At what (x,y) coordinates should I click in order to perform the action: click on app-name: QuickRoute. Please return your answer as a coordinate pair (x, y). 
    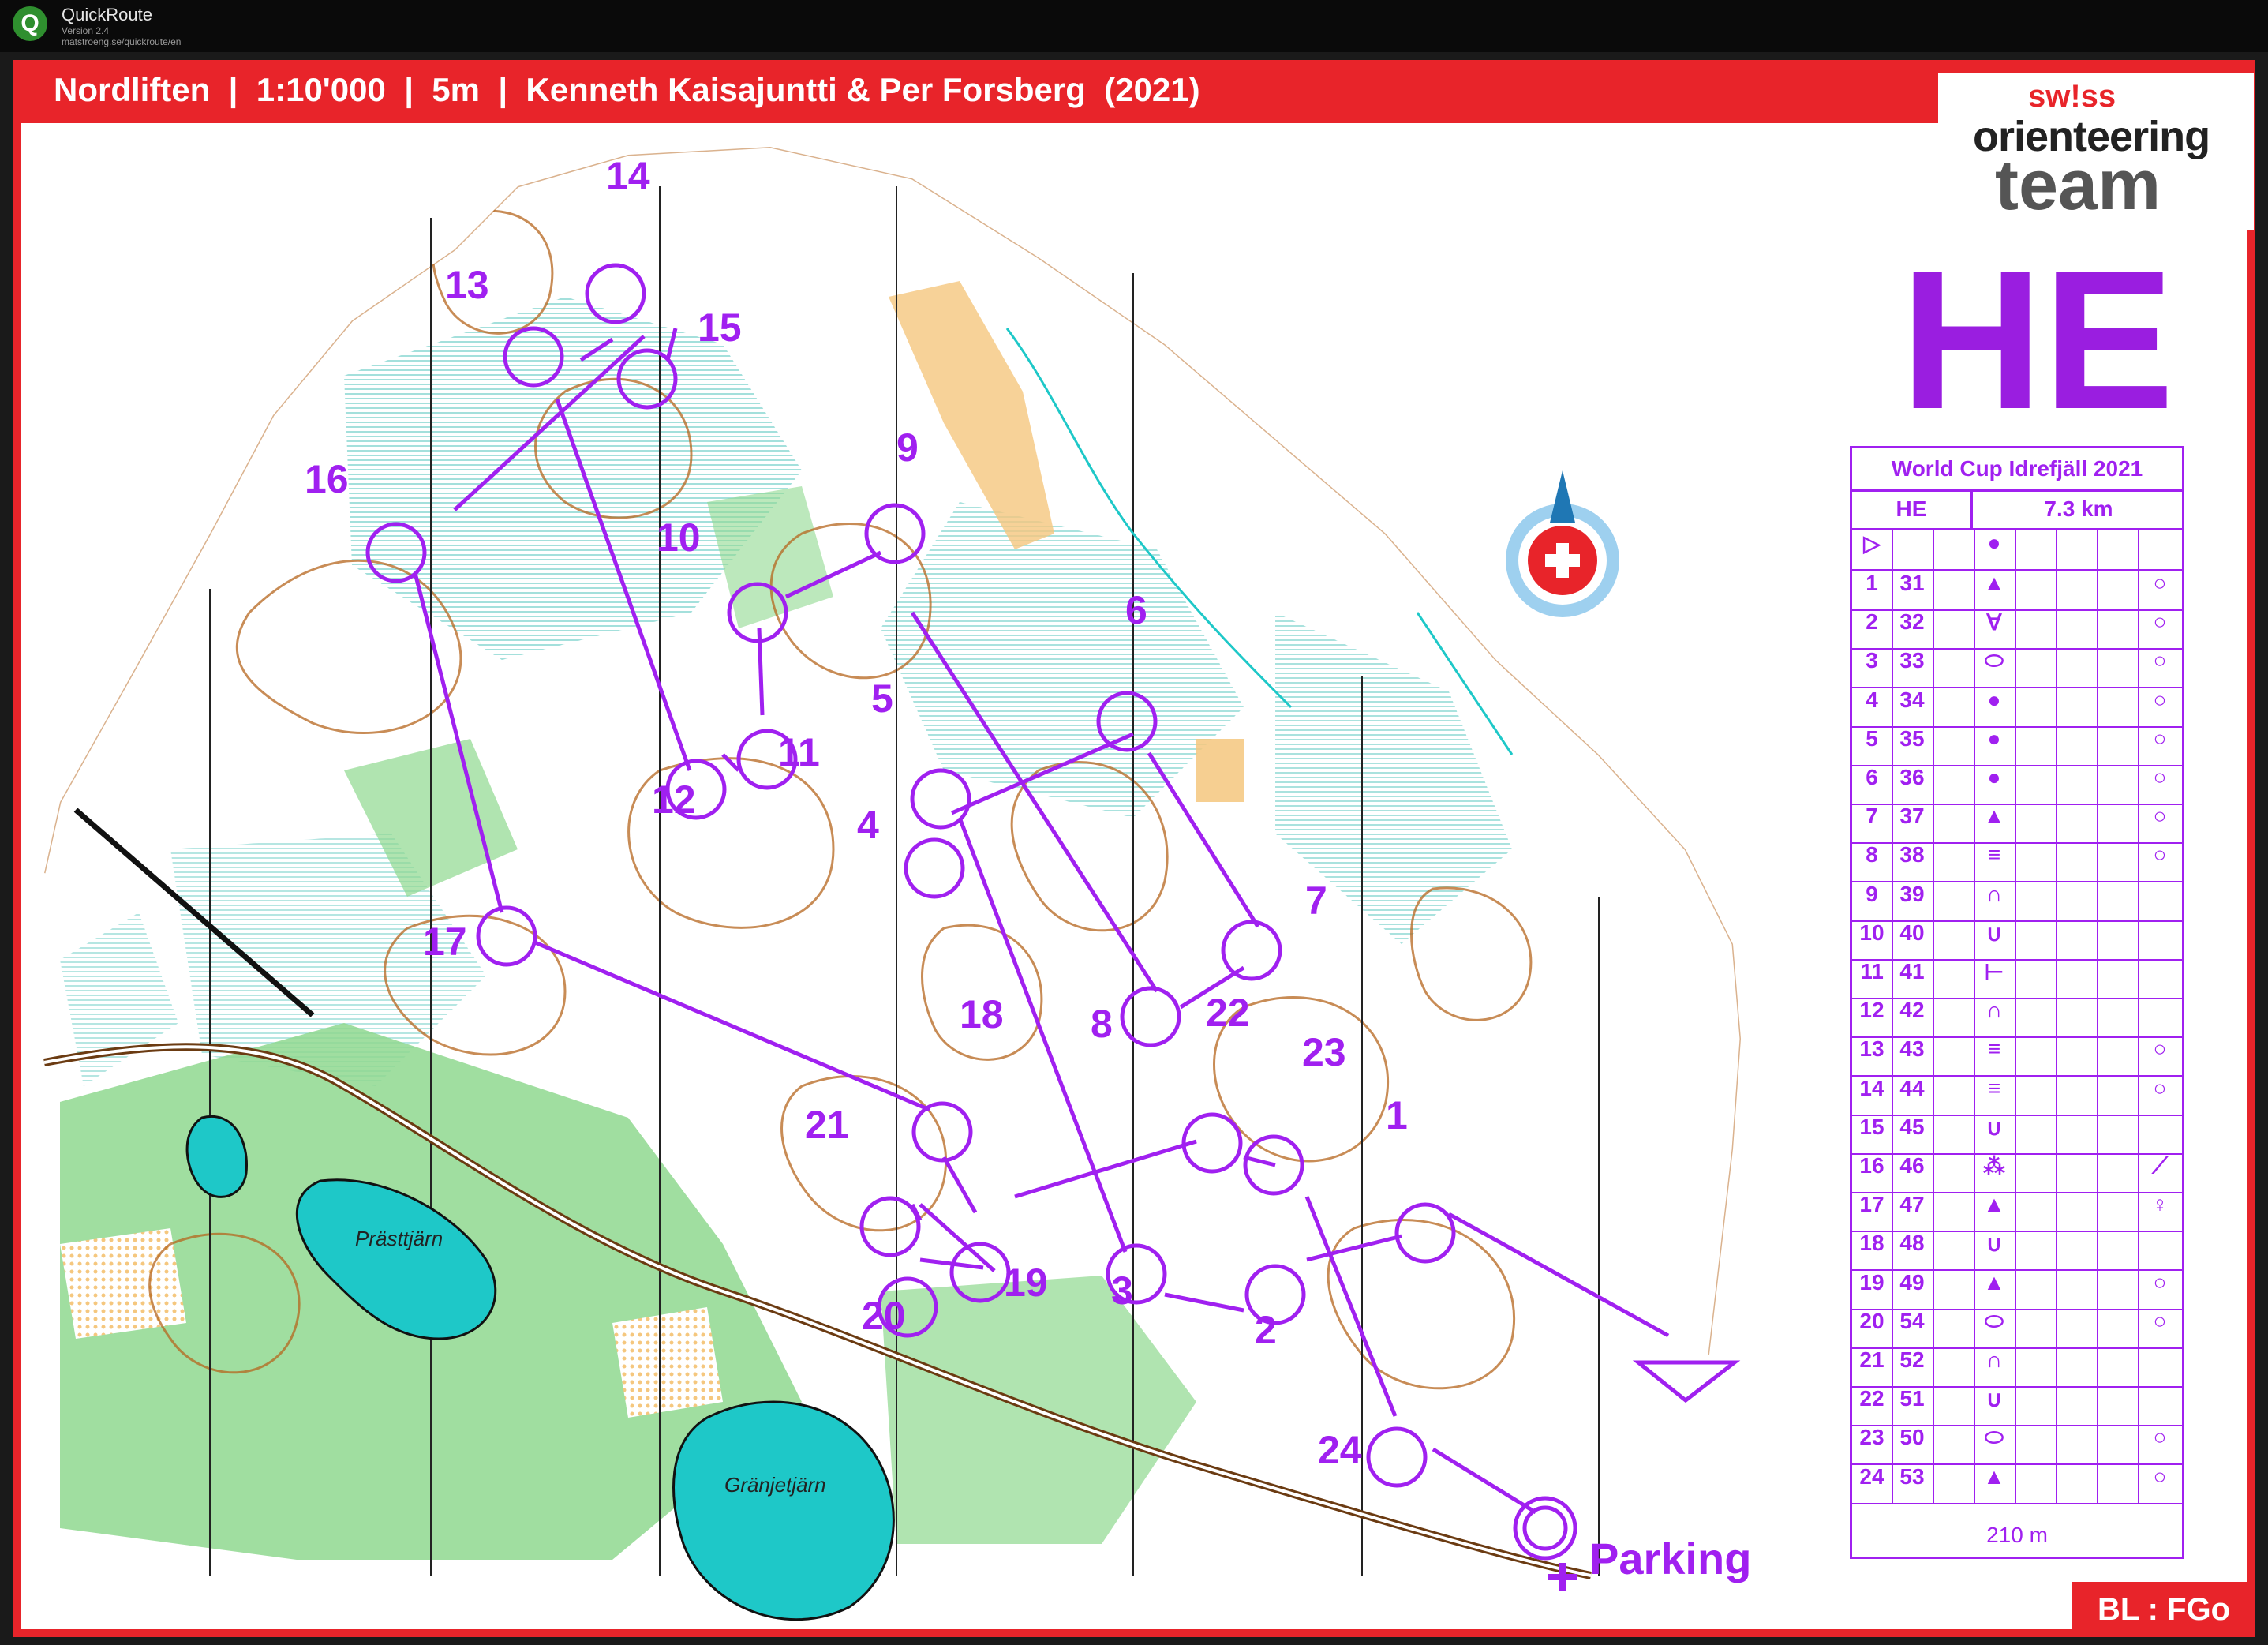
    Looking at the image, I should click on (107, 14).